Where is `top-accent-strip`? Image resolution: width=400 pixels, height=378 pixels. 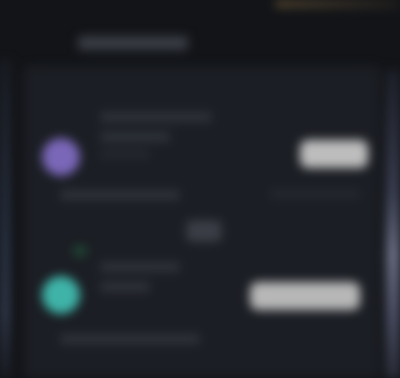
top-accent-strip is located at coordinates (337, 4).